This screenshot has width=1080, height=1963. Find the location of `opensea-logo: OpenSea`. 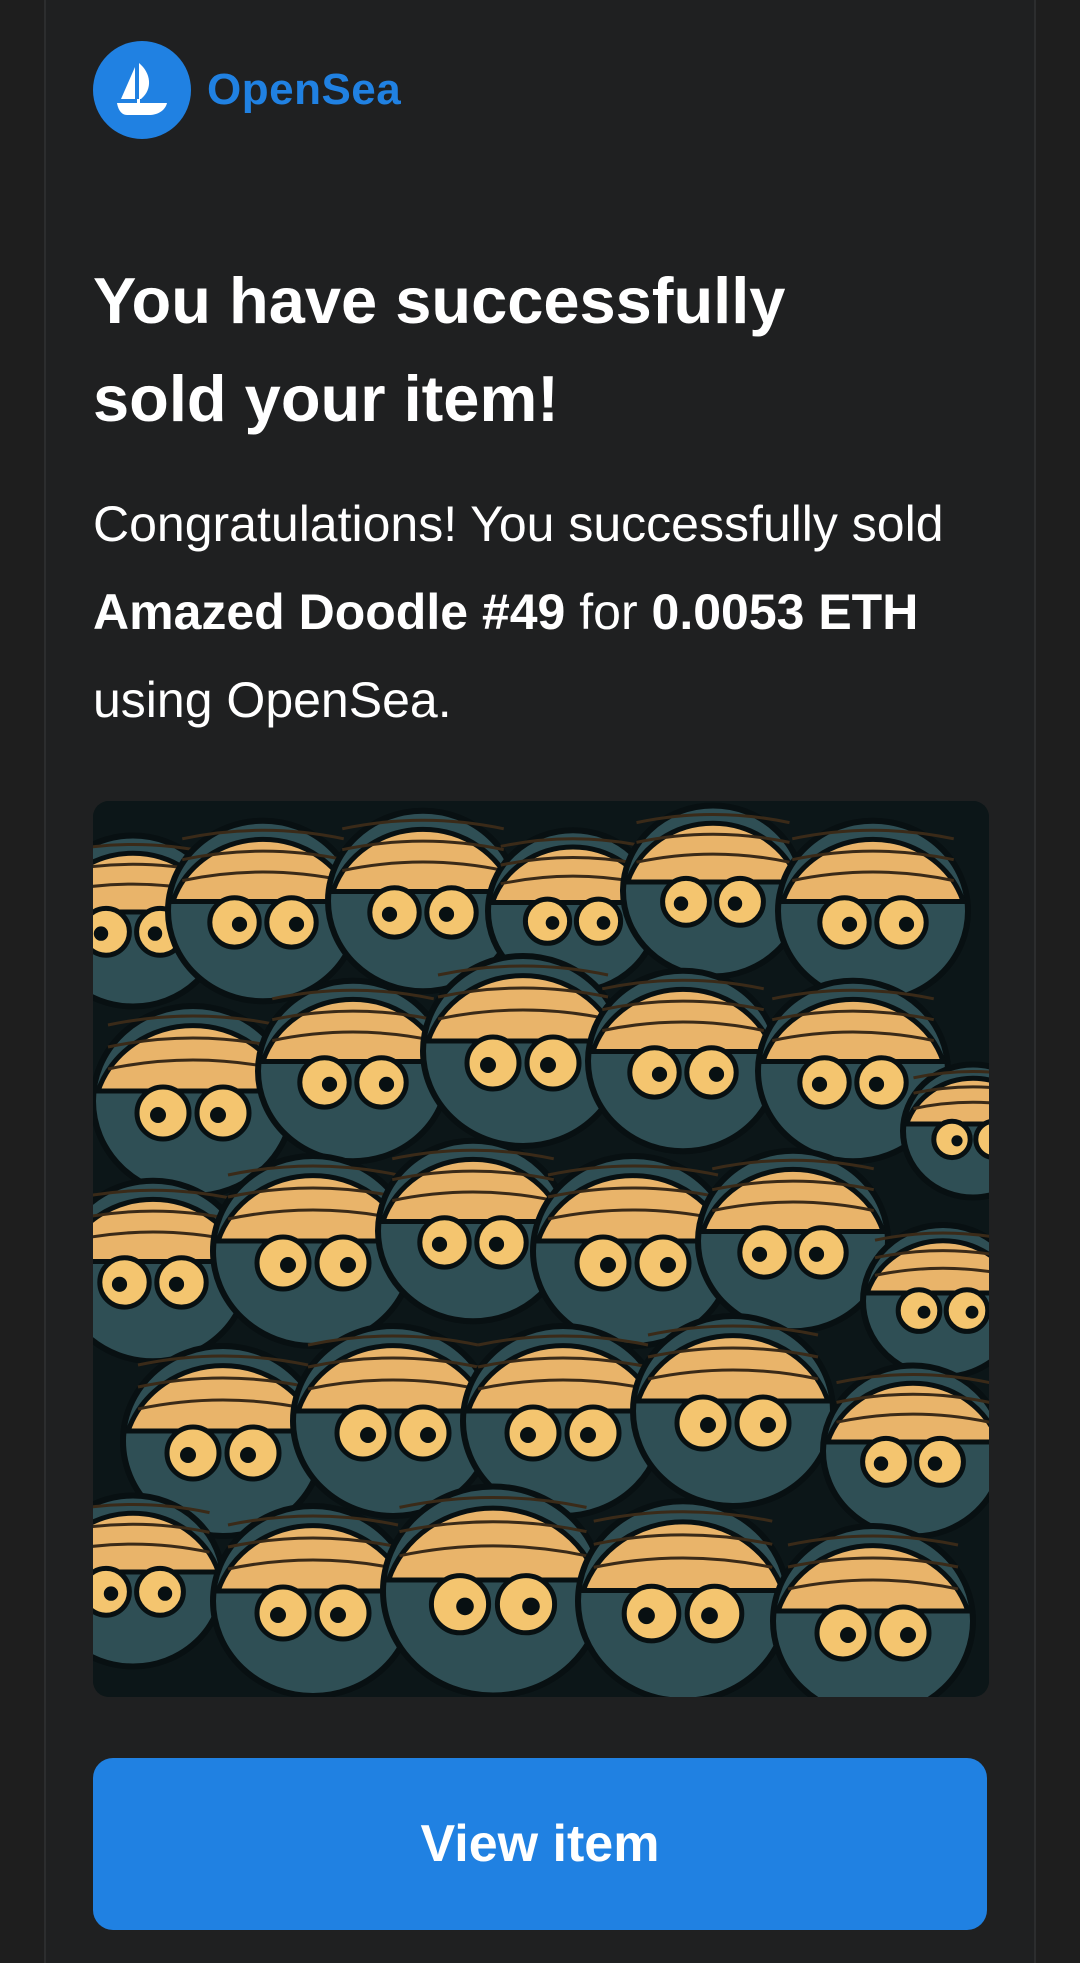

opensea-logo: OpenSea is located at coordinates (247, 90).